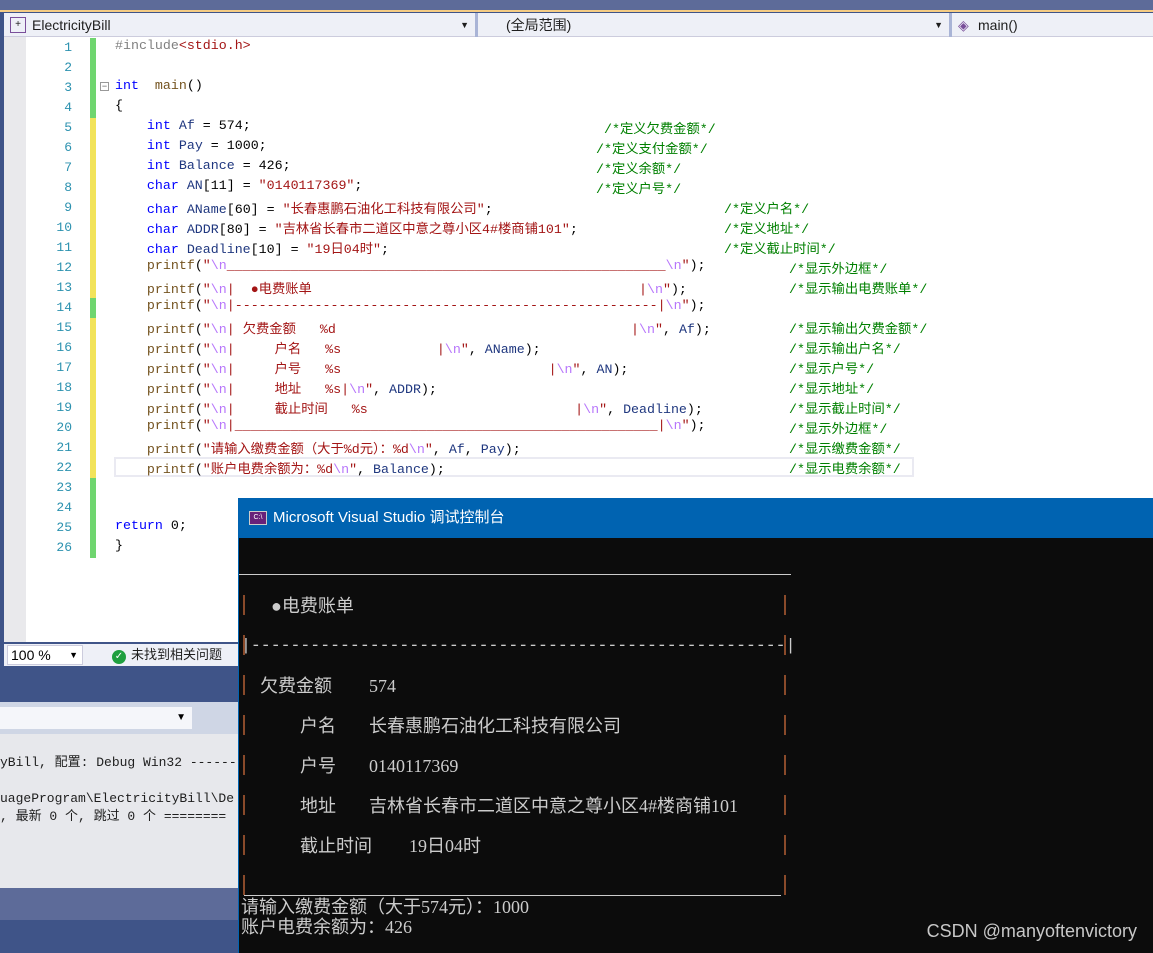  I want to click on code-comment: /*显示输出欠费金额*/, so click(858, 329).